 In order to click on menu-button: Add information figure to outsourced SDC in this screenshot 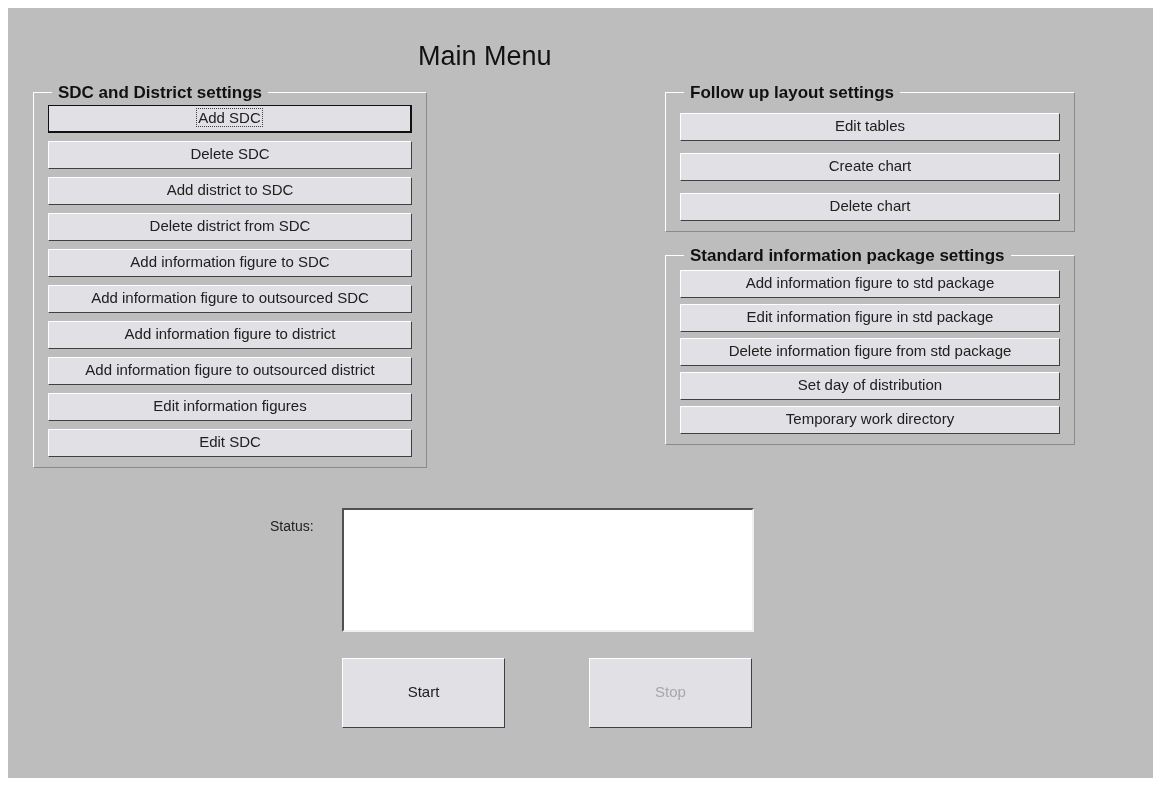, I will do `click(230, 298)`.